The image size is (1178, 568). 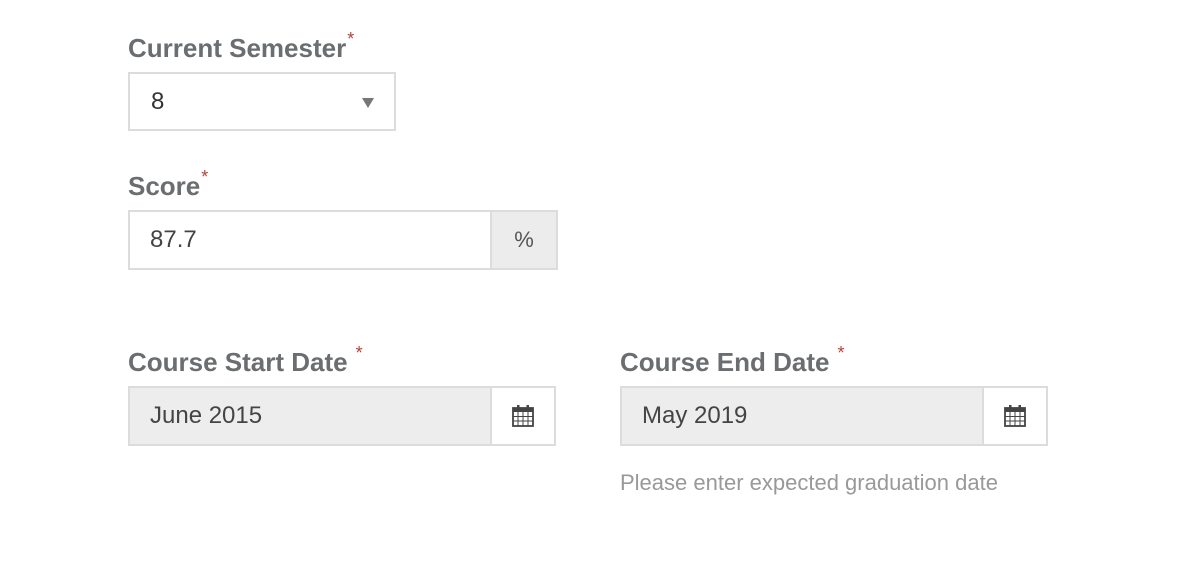 What do you see at coordinates (368, 103) in the screenshot?
I see `chevron-down-icon` at bounding box center [368, 103].